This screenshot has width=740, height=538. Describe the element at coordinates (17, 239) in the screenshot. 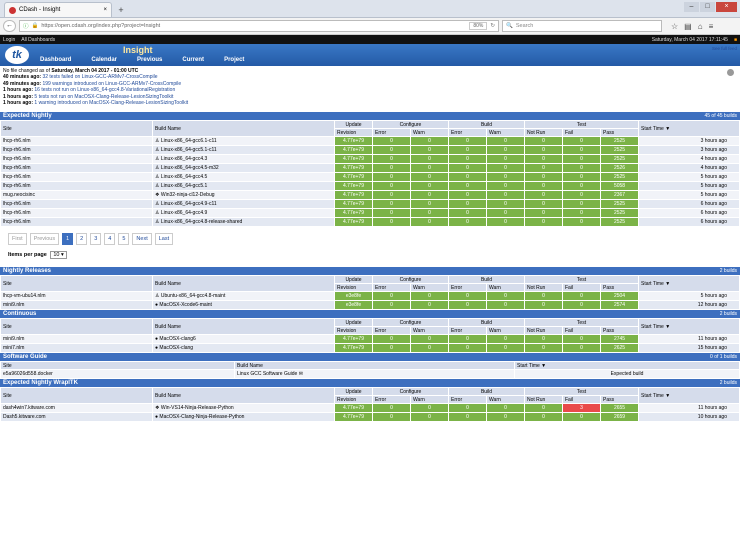

I see `page-first: First` at that location.